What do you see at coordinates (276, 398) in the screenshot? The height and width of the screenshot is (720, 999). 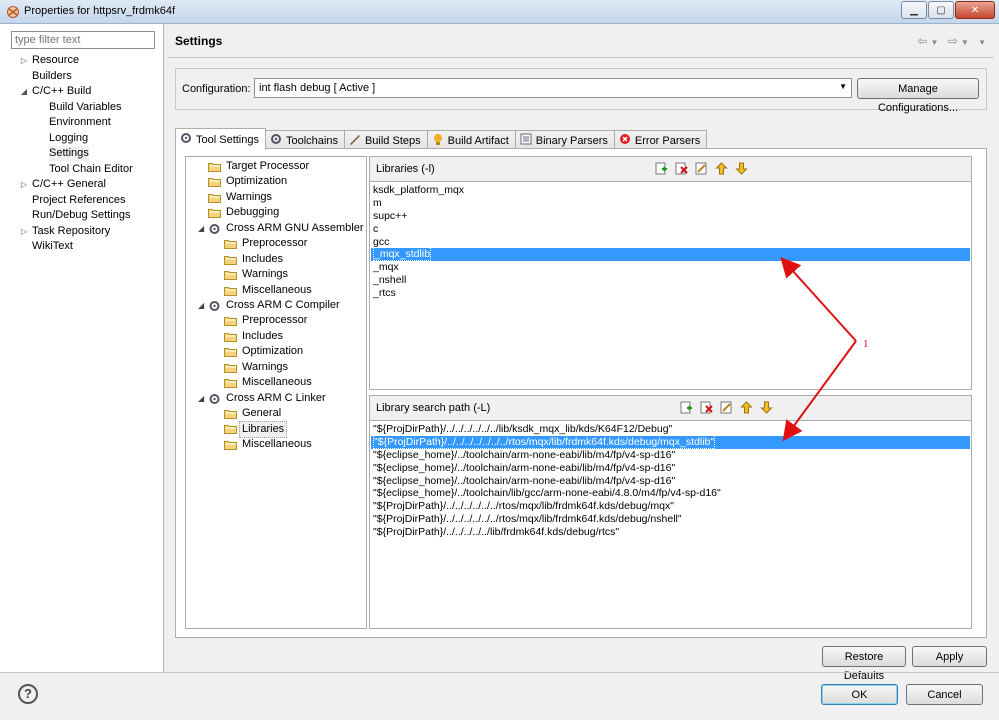 I see `tool-tree-item: ◢ Cross ARM C Linker` at bounding box center [276, 398].